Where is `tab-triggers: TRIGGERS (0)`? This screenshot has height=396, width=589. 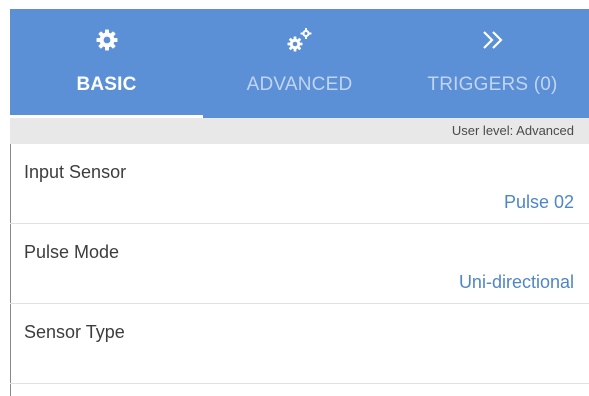
tab-triggers: TRIGGERS (0) is located at coordinates (492, 63).